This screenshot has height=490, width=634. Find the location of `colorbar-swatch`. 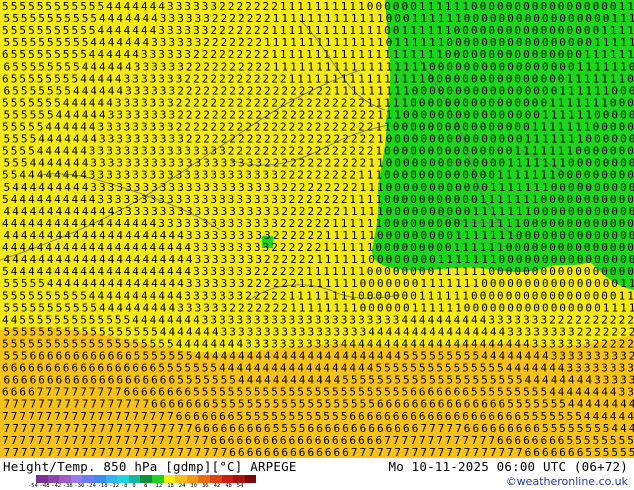

colorbar-swatch is located at coordinates (250, 479).